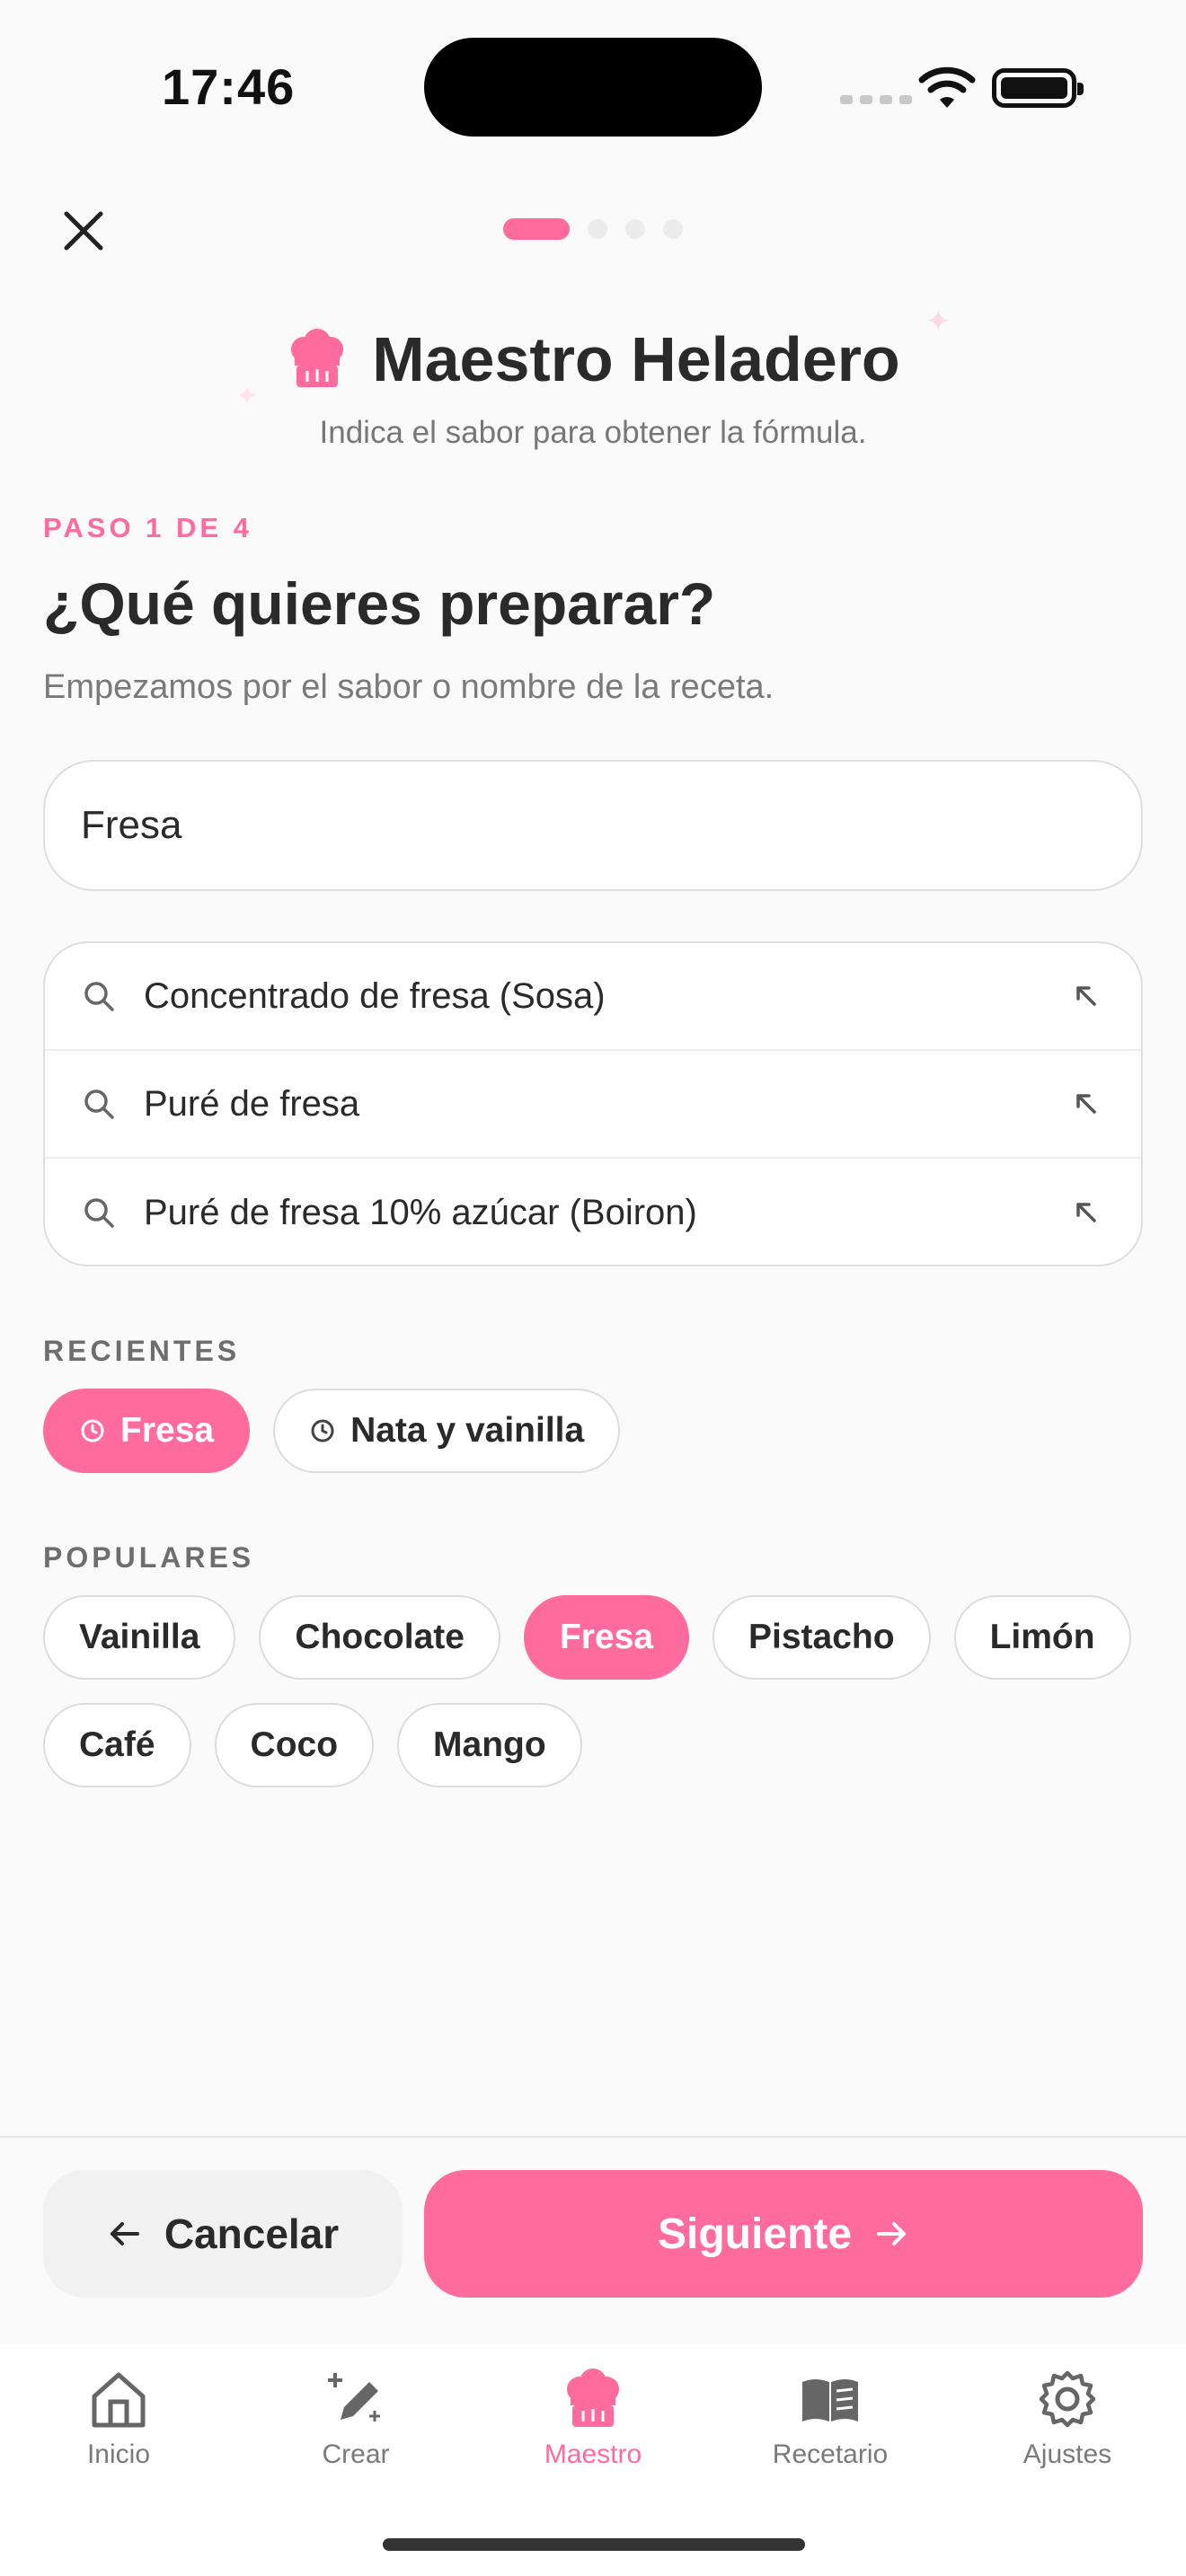  What do you see at coordinates (1038, 88) in the screenshot?
I see `battery-icon` at bounding box center [1038, 88].